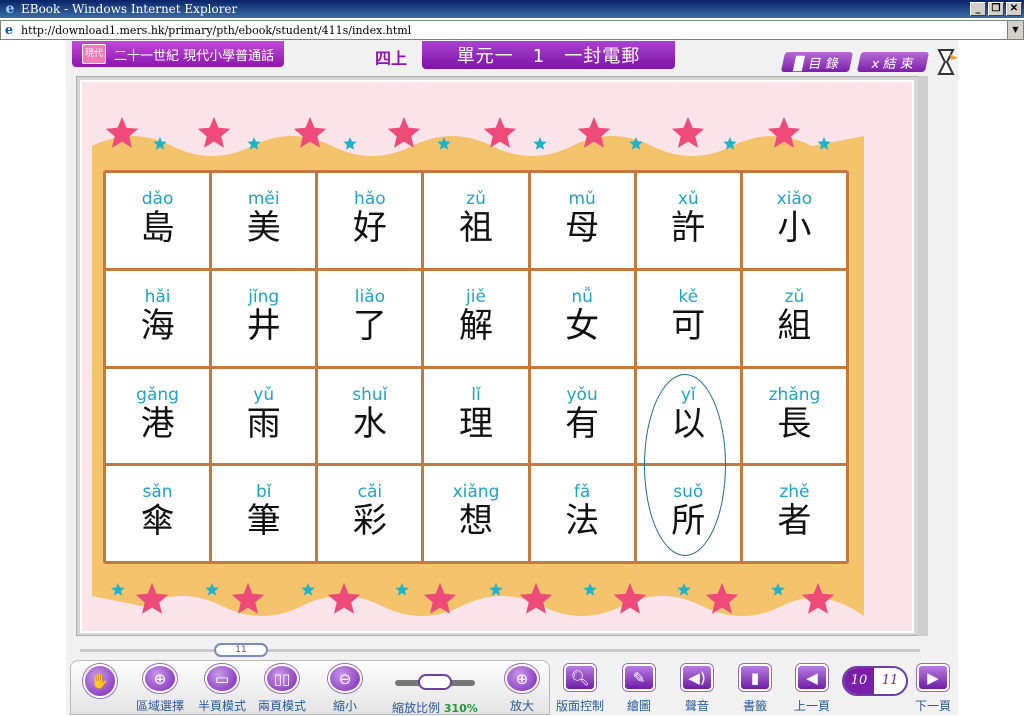 Image resolution: width=1024 pixels, height=716 pixels. What do you see at coordinates (158, 416) in the screenshot?
I see `character-card: gǎng 港` at bounding box center [158, 416].